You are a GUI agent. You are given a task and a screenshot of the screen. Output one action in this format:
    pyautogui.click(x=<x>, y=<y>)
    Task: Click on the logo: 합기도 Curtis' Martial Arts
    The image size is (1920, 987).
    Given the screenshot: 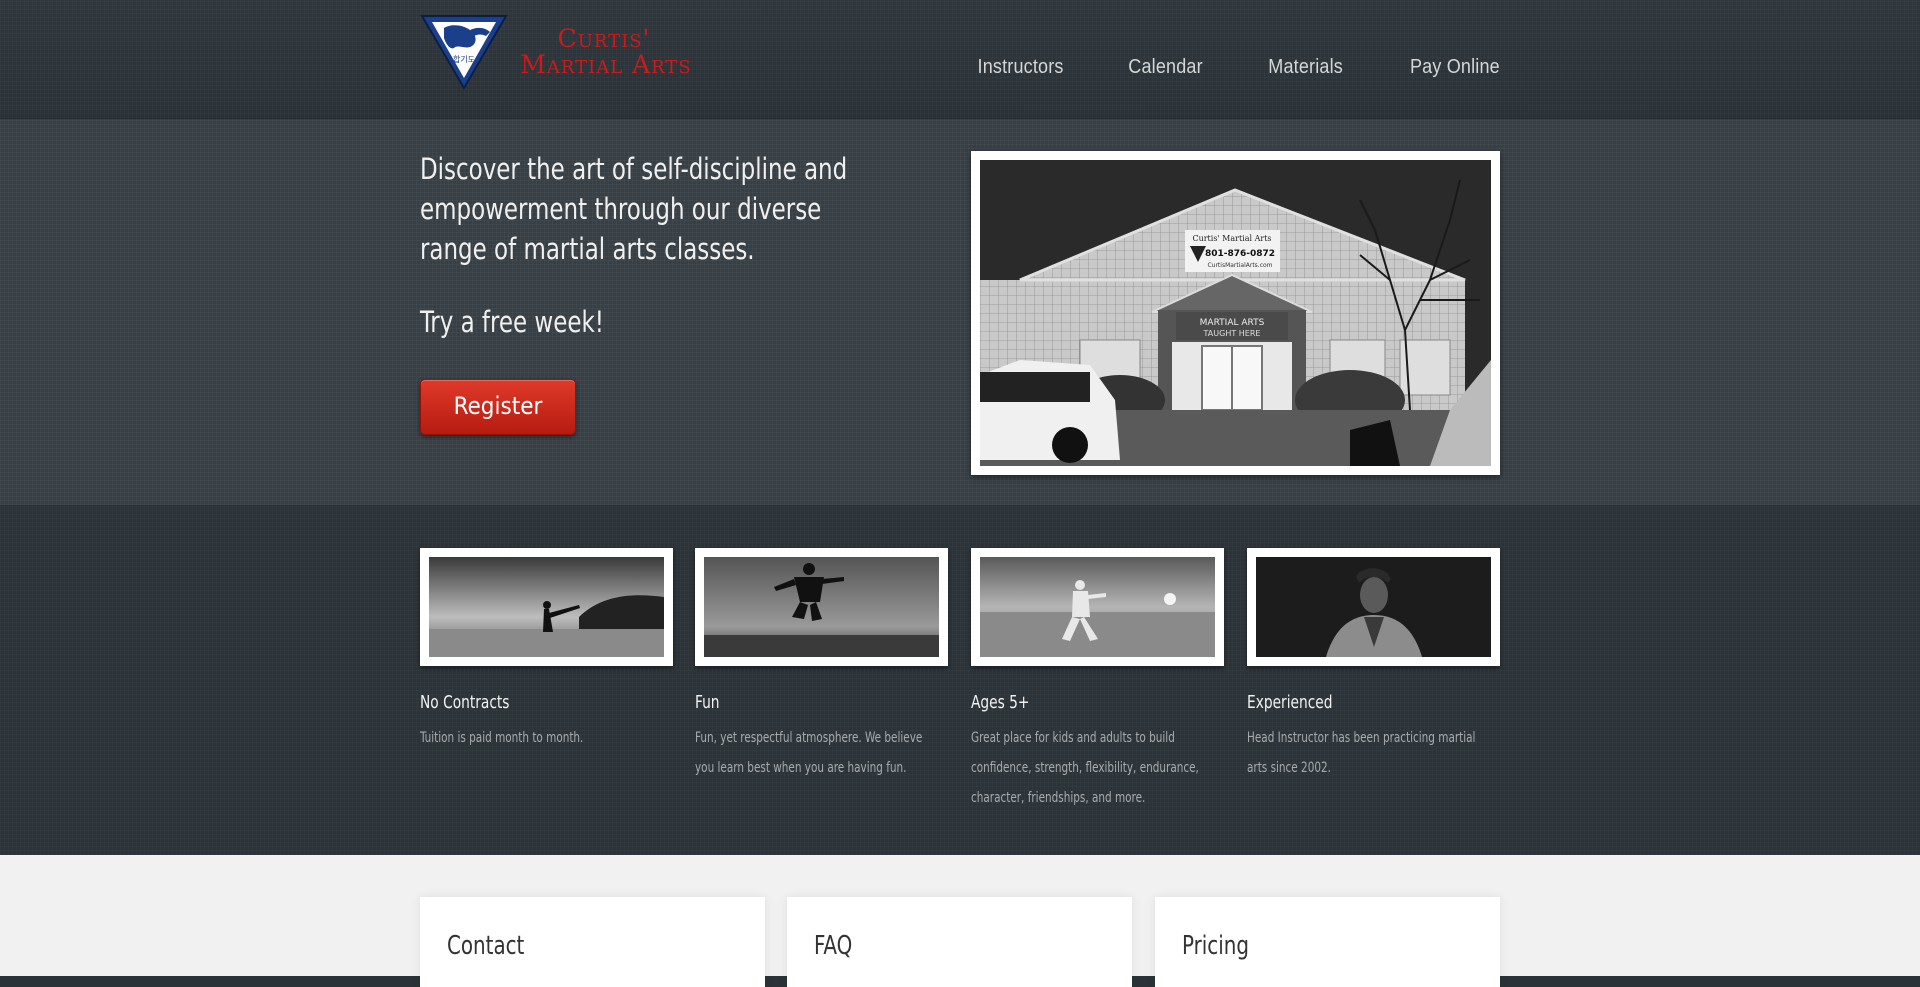 What is the action you would take?
    pyautogui.click(x=562, y=52)
    